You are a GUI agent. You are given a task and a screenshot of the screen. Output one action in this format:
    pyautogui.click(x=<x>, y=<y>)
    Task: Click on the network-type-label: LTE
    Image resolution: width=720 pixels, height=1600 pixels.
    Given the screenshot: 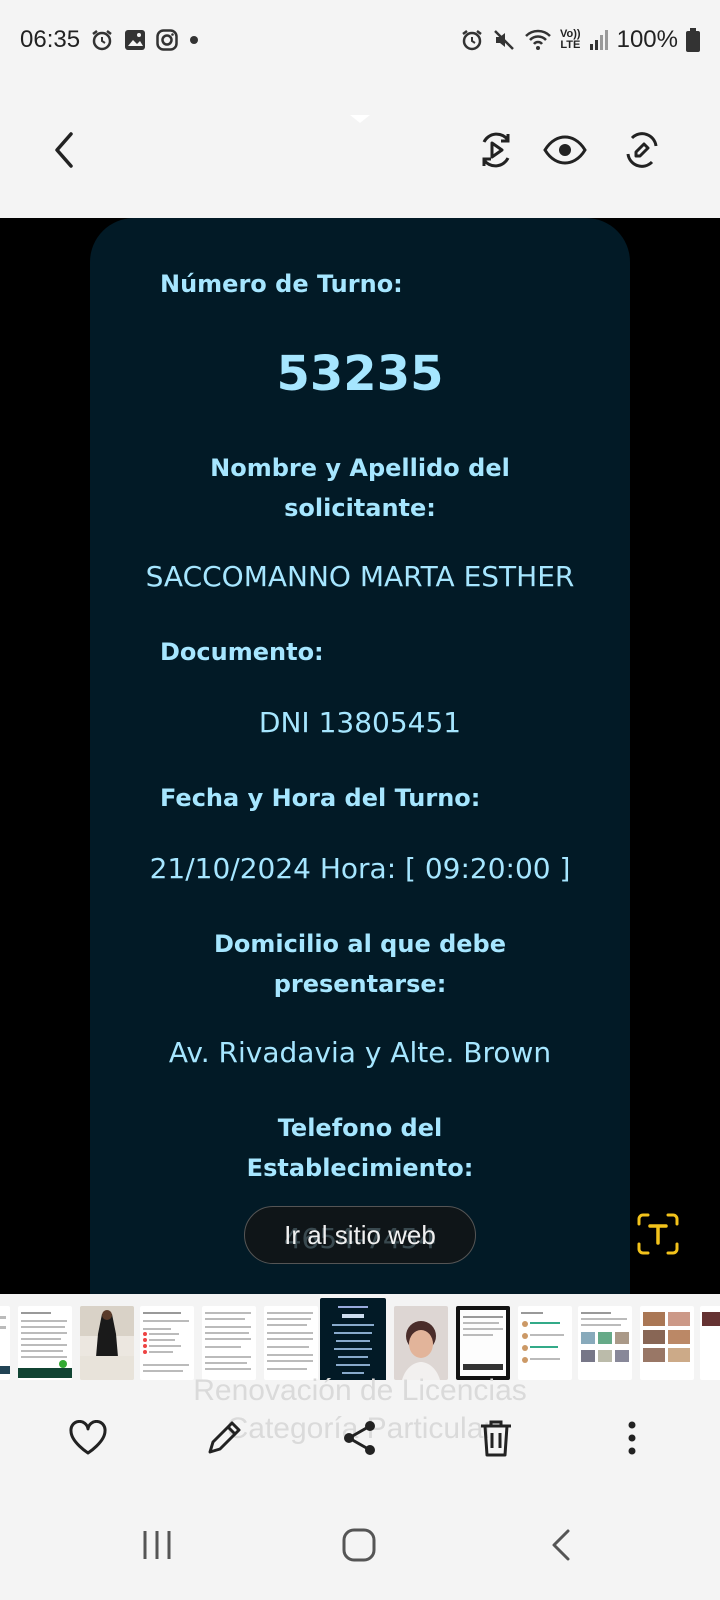 What is the action you would take?
    pyautogui.click(x=570, y=45)
    